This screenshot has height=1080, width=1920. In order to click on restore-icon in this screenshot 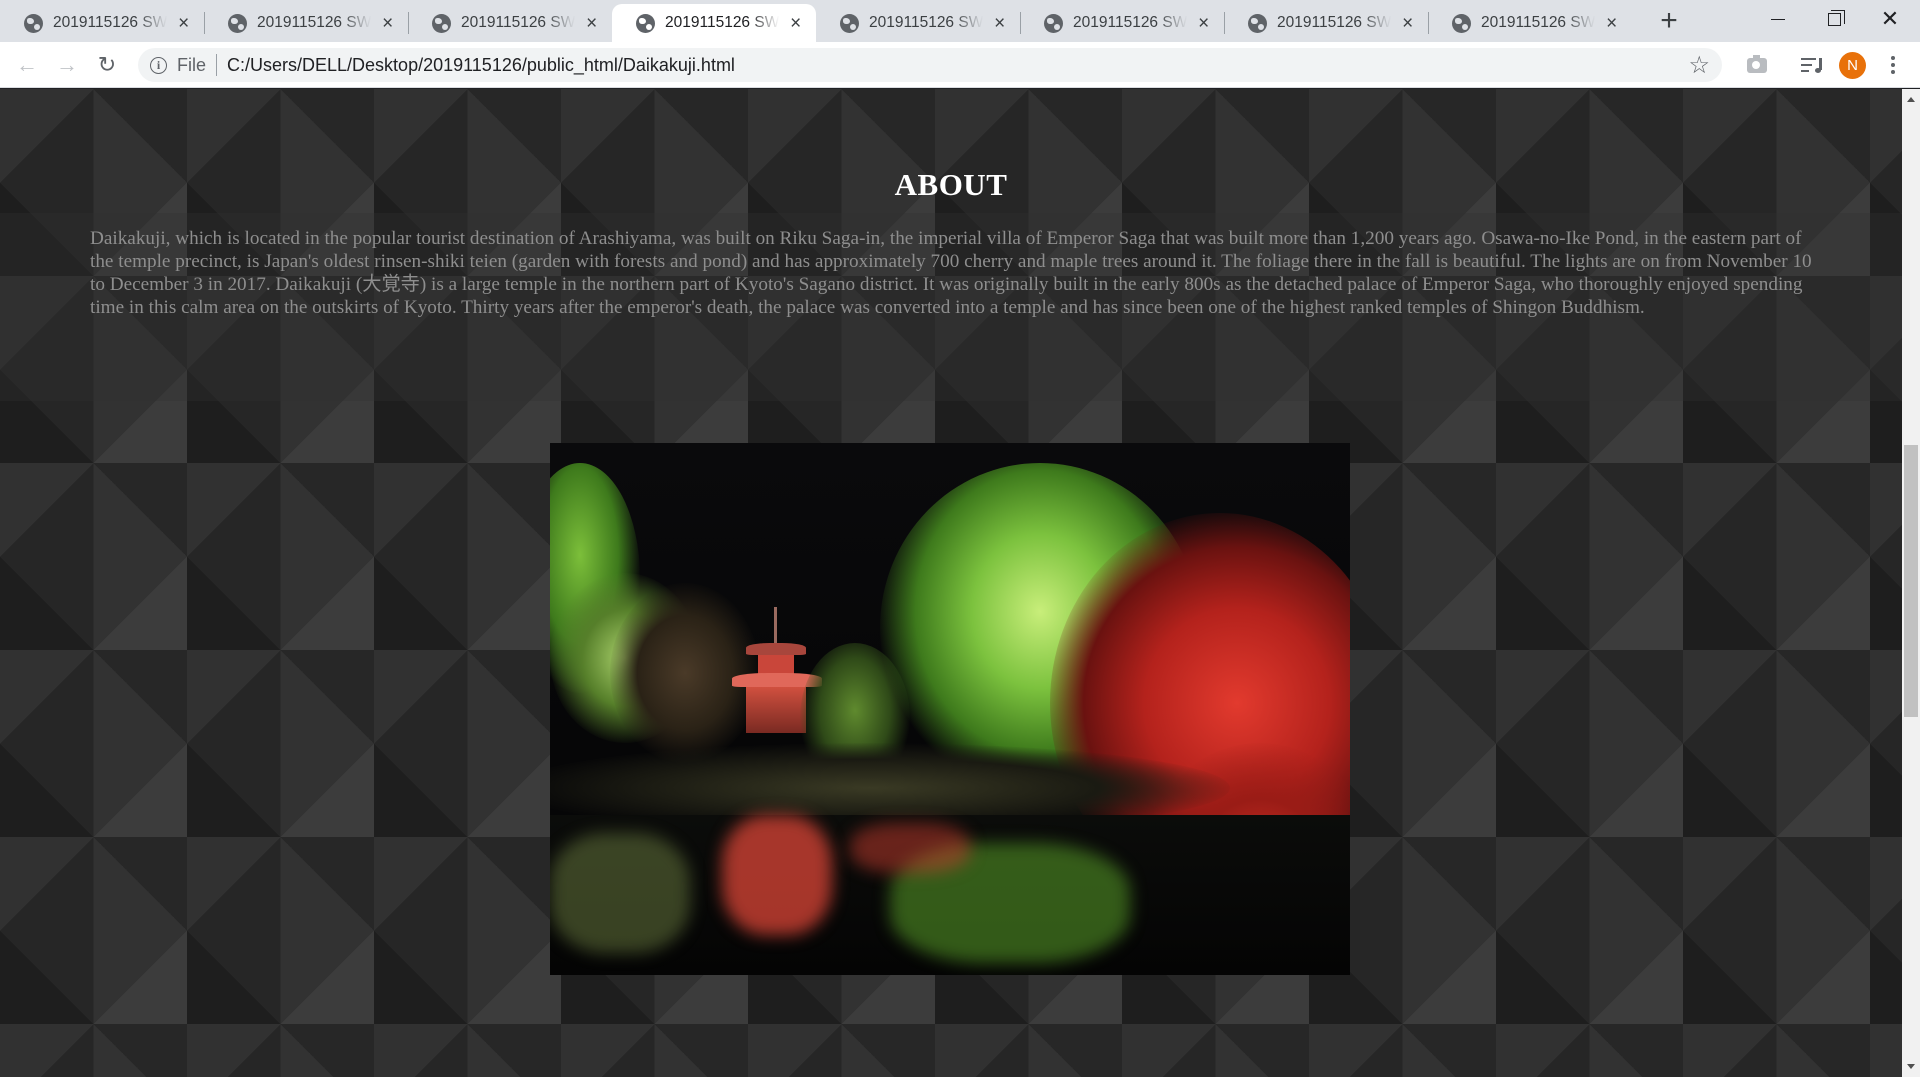, I will do `click(1836, 17)`.